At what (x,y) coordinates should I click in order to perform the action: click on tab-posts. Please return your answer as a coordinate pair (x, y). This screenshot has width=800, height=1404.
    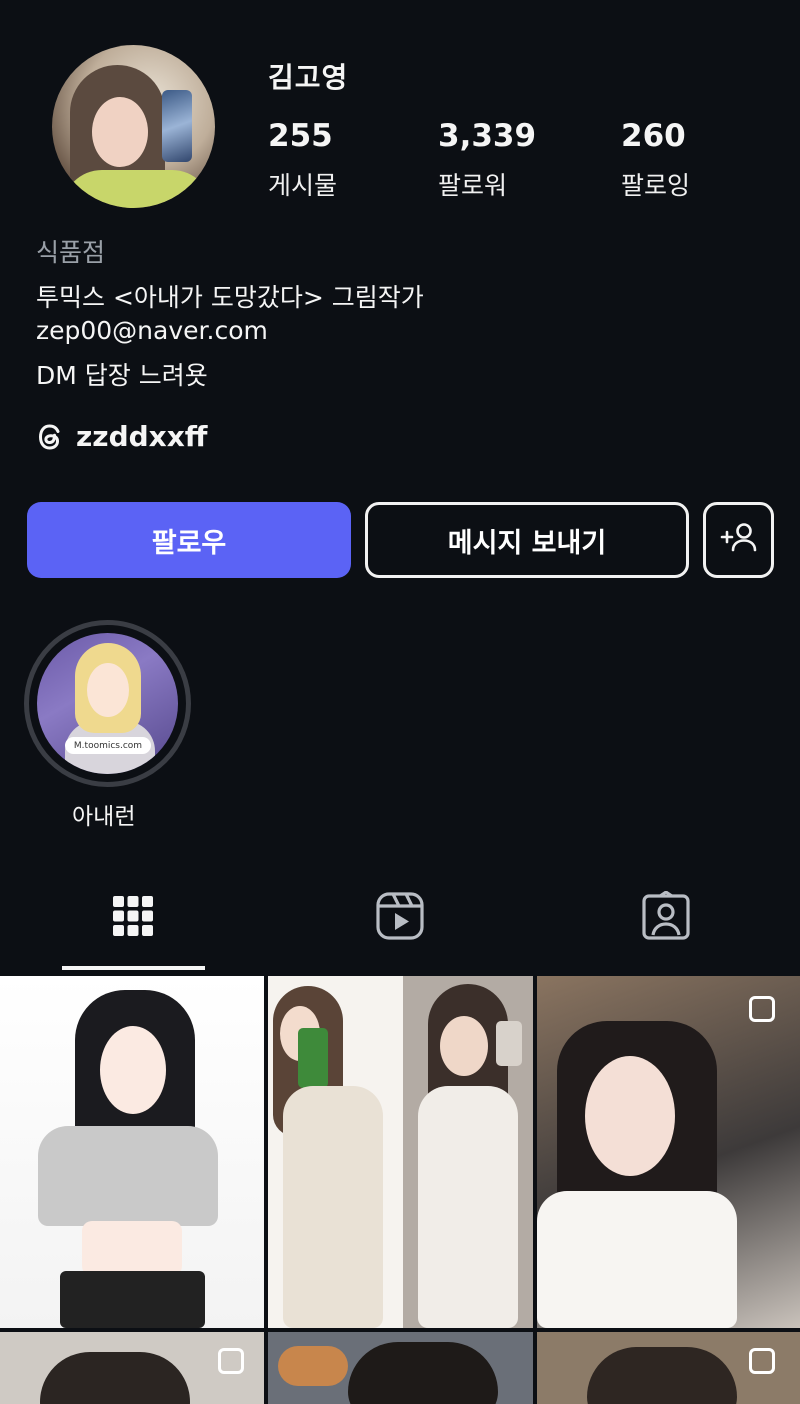
    Looking at the image, I should click on (133, 918).